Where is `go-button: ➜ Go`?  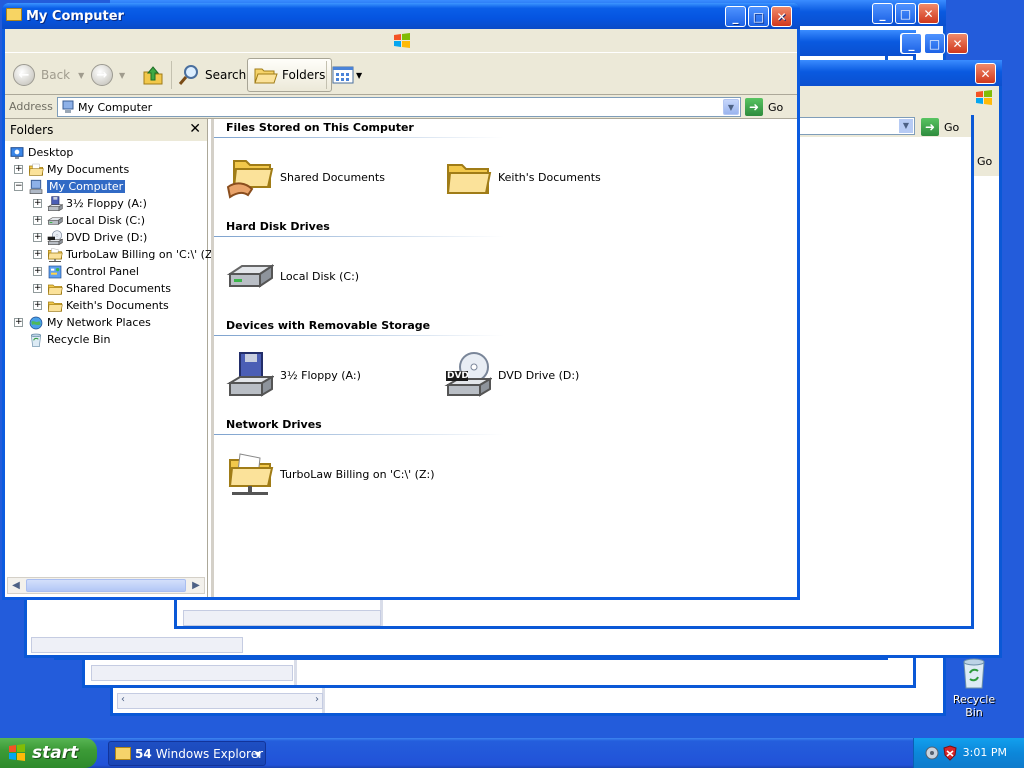
go-button: ➜ Go is located at coordinates (764, 107).